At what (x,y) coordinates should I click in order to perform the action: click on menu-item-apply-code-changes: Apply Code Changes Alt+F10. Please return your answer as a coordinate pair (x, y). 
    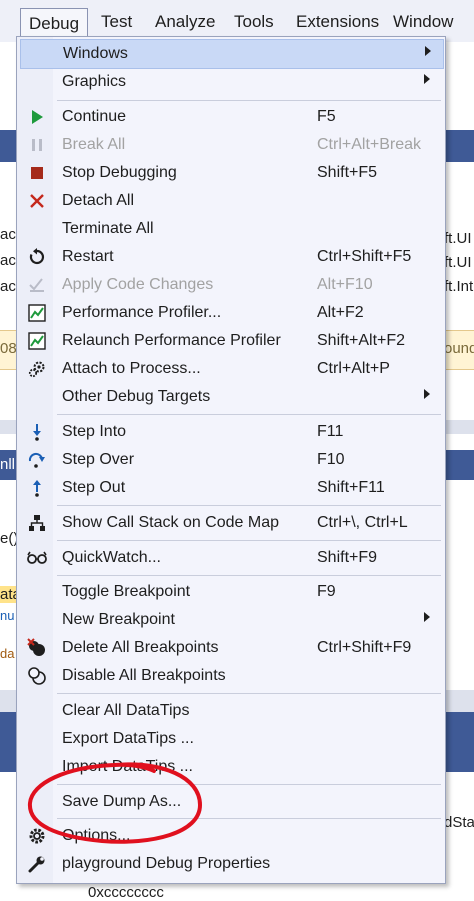
    Looking at the image, I should click on (231, 285).